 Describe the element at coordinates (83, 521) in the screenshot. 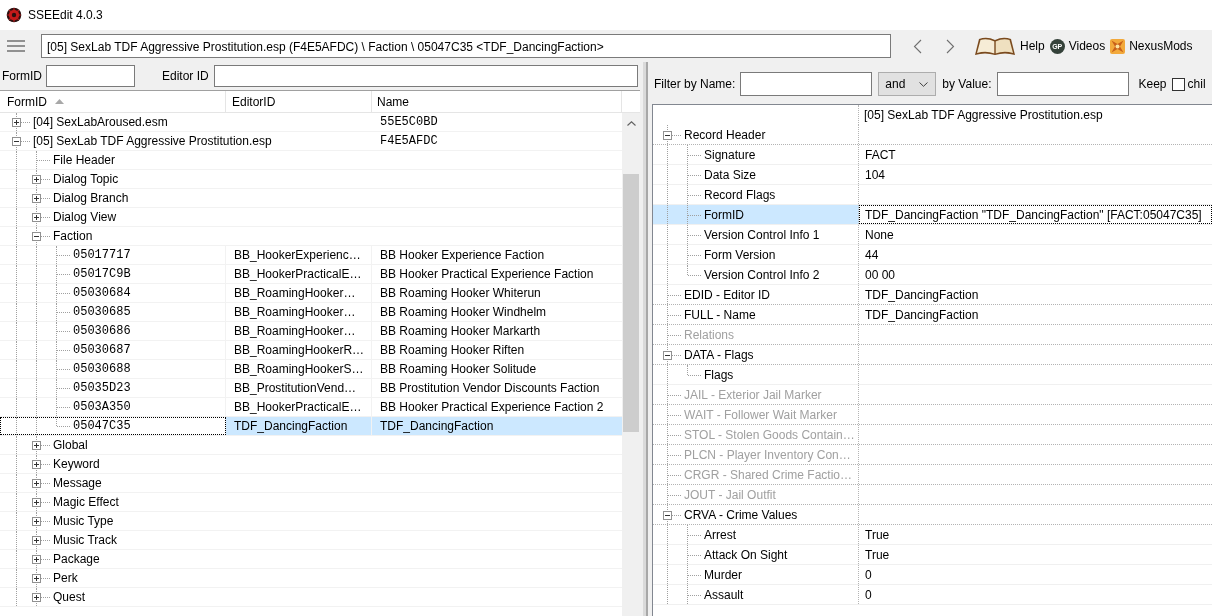

I see `tree-label: Music Type` at that location.